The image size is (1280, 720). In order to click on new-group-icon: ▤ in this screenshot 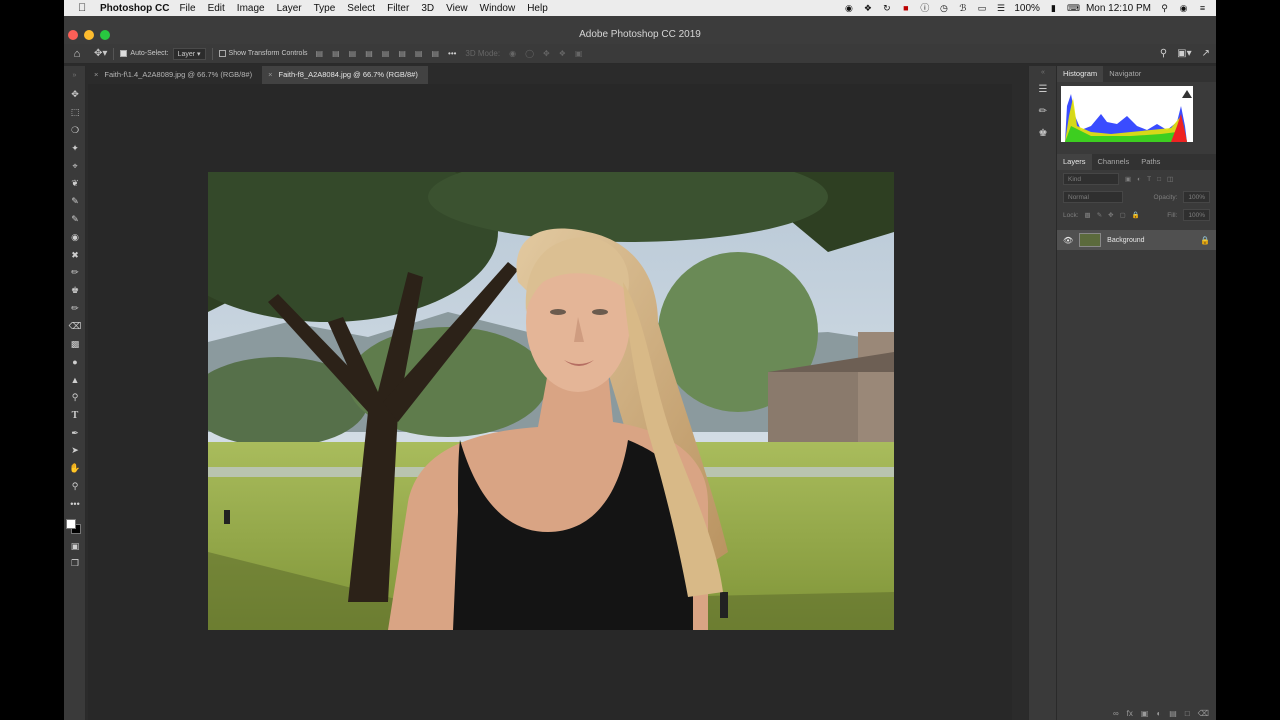, I will do `click(1173, 713)`.